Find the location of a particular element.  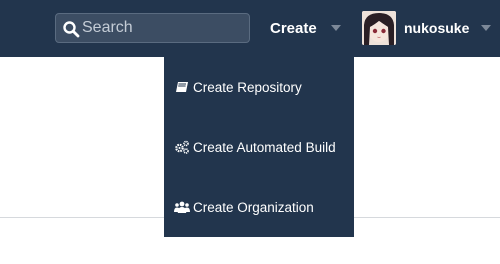

username: nukosuke is located at coordinates (437, 28).